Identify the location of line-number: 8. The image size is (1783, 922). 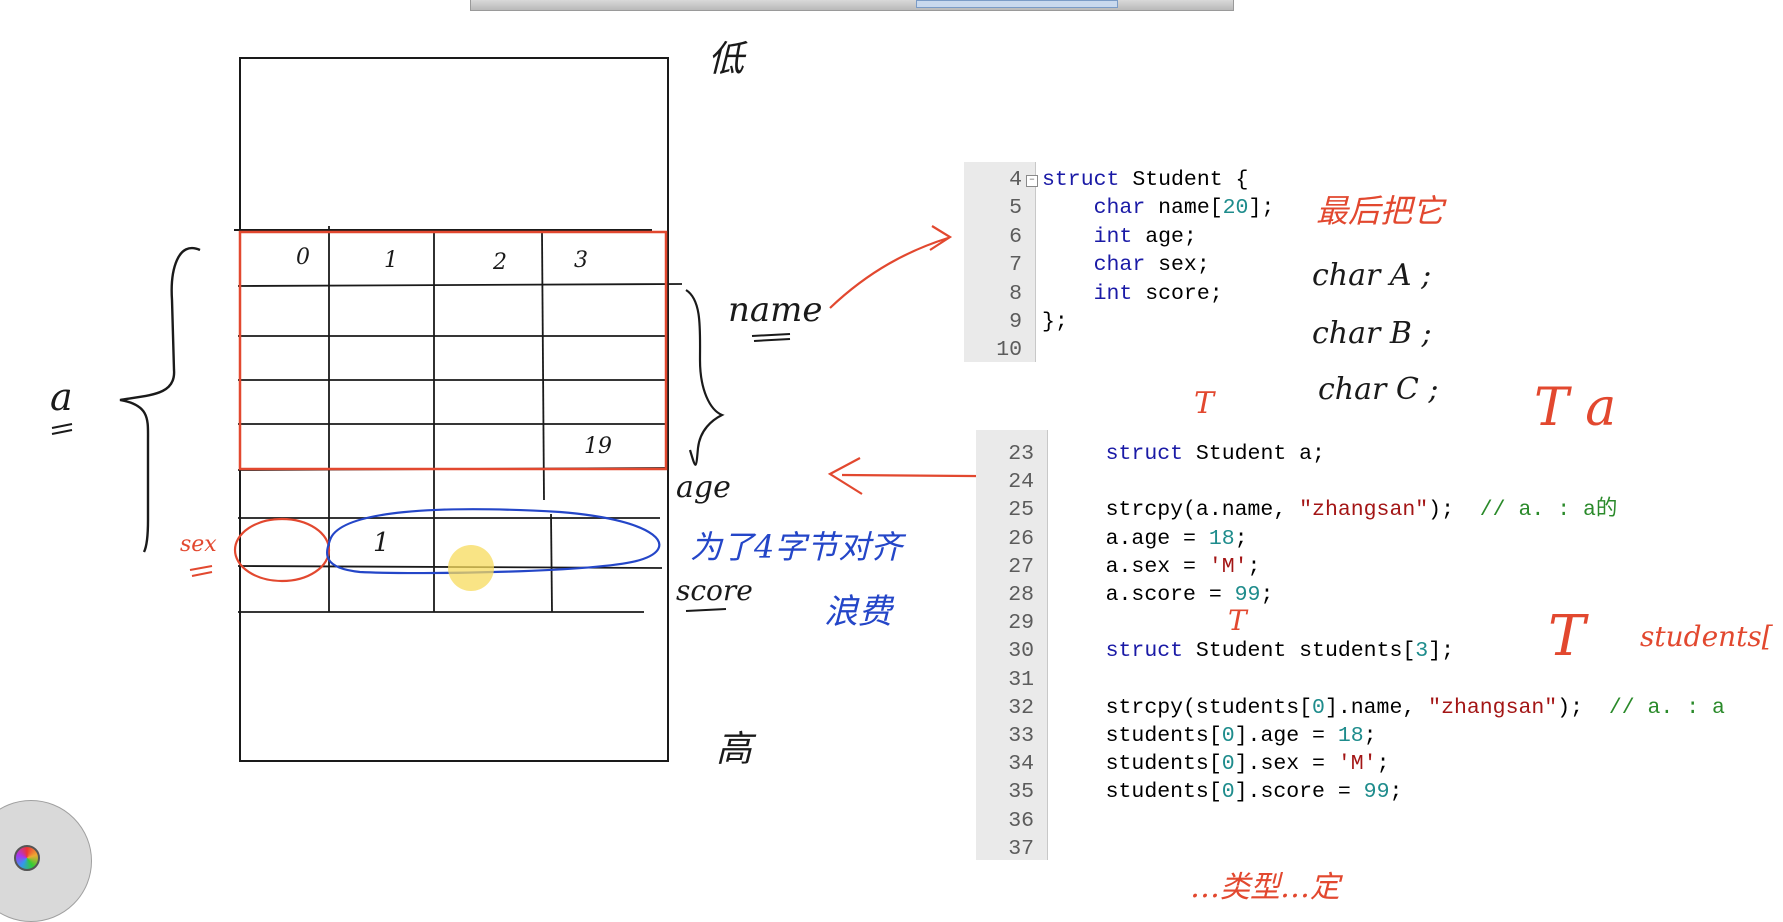
(1015, 293).